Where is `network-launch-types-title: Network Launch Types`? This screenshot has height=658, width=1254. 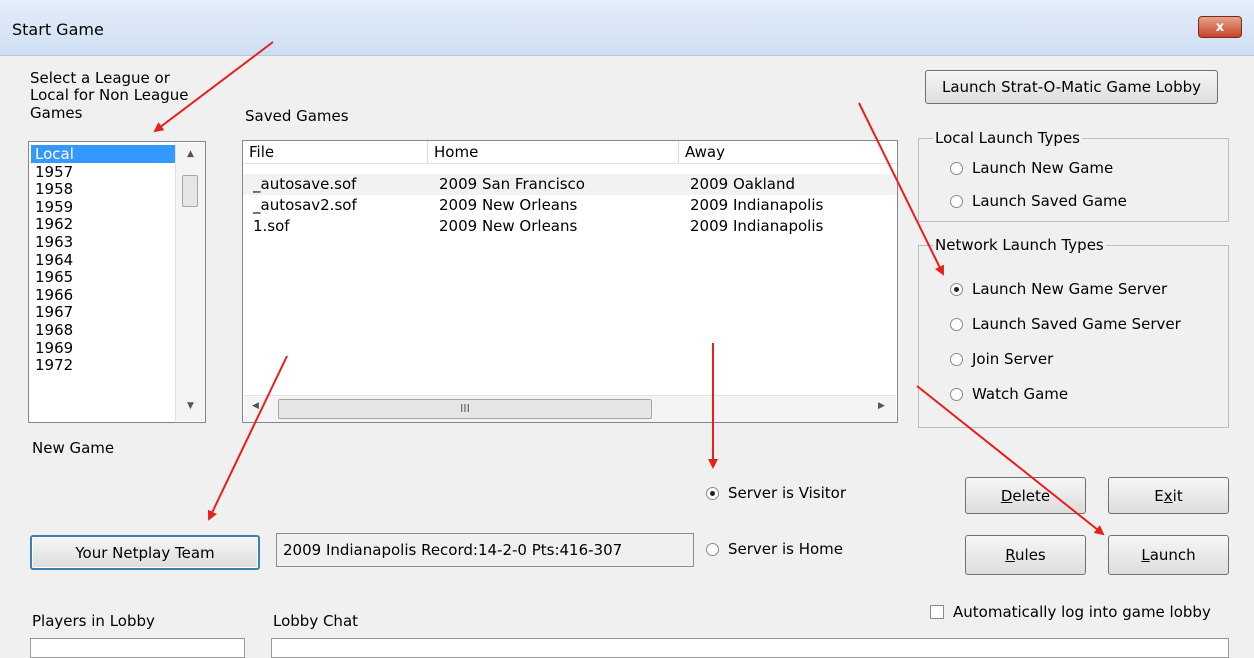 network-launch-types-title: Network Launch Types is located at coordinates (1019, 245).